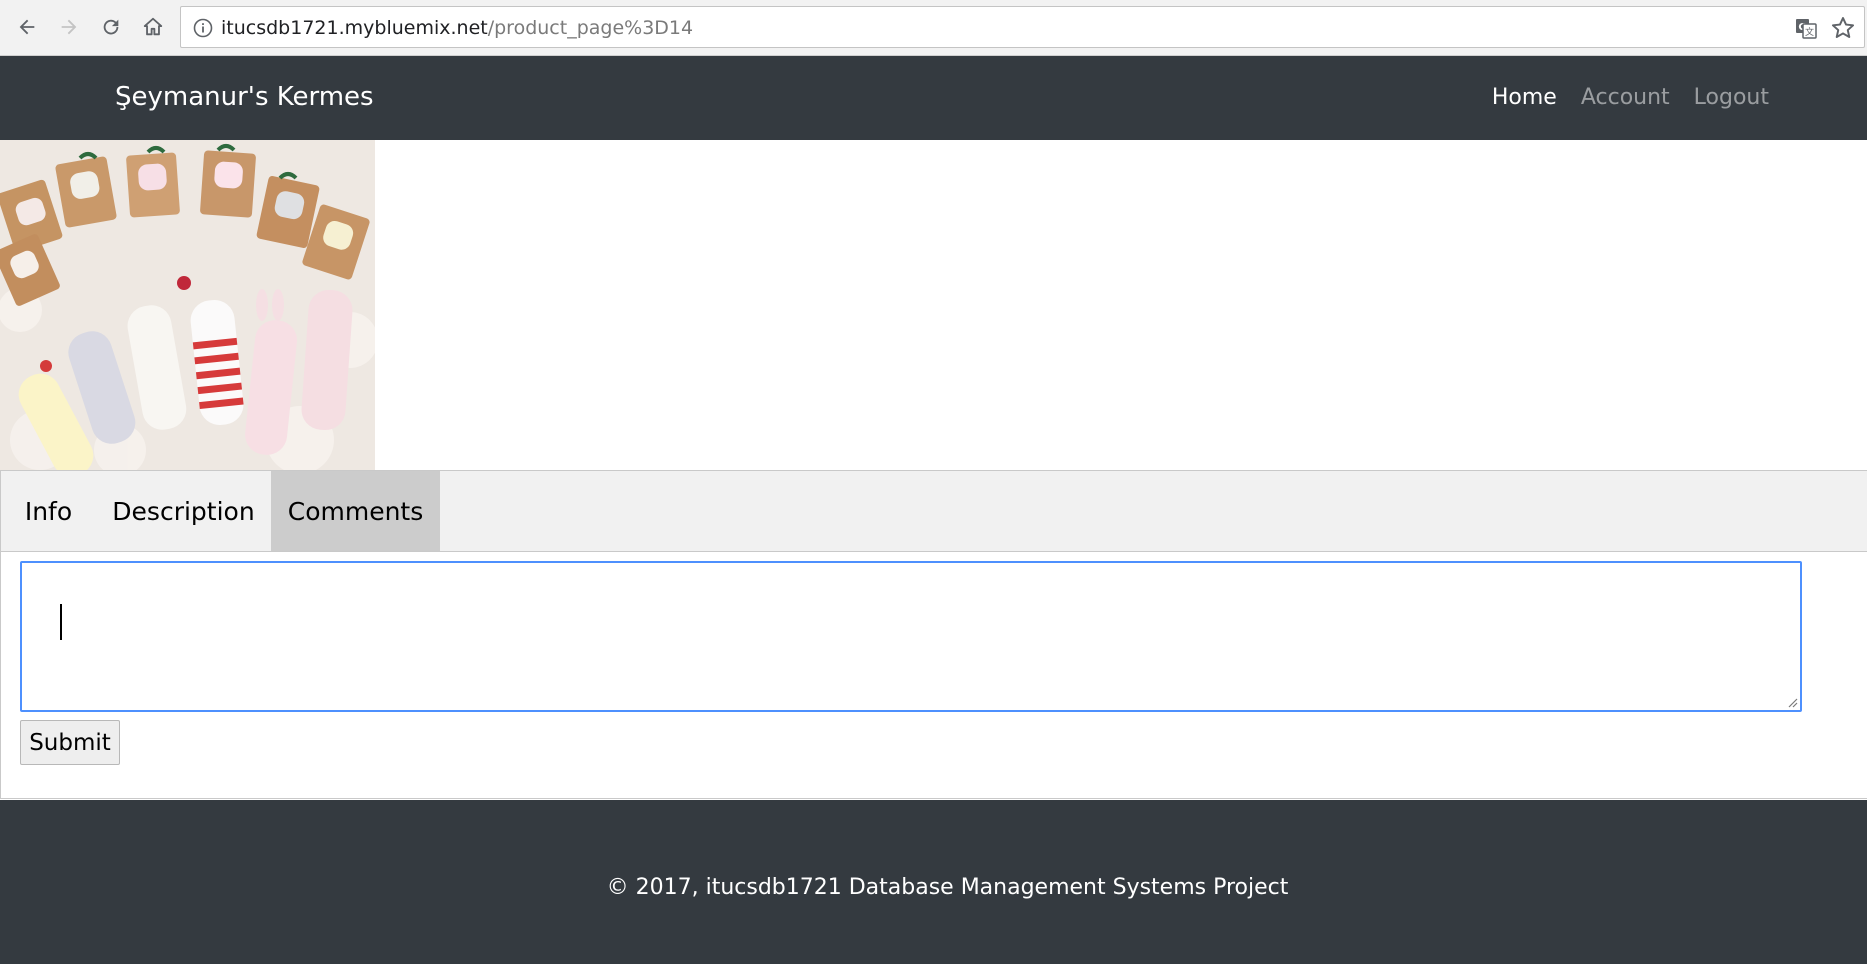  Describe the element at coordinates (27, 27) in the screenshot. I see `back-arrow-icon` at that location.